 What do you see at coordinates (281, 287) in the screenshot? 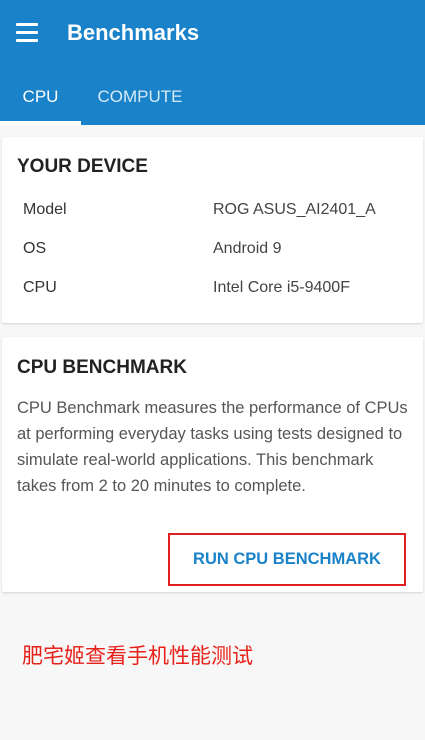
I see `info-value: Intel Core i5-9400F` at bounding box center [281, 287].